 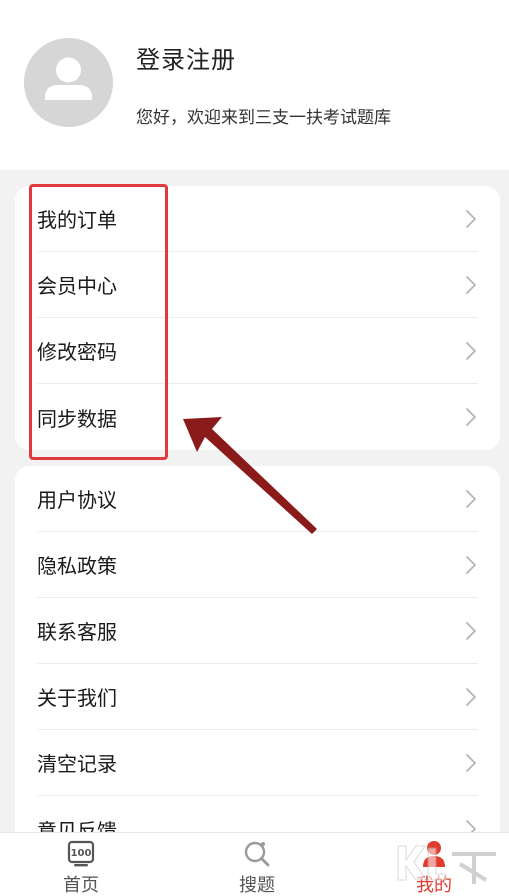 I want to click on menu-item-user-agreement: 用户协议, so click(x=257, y=499).